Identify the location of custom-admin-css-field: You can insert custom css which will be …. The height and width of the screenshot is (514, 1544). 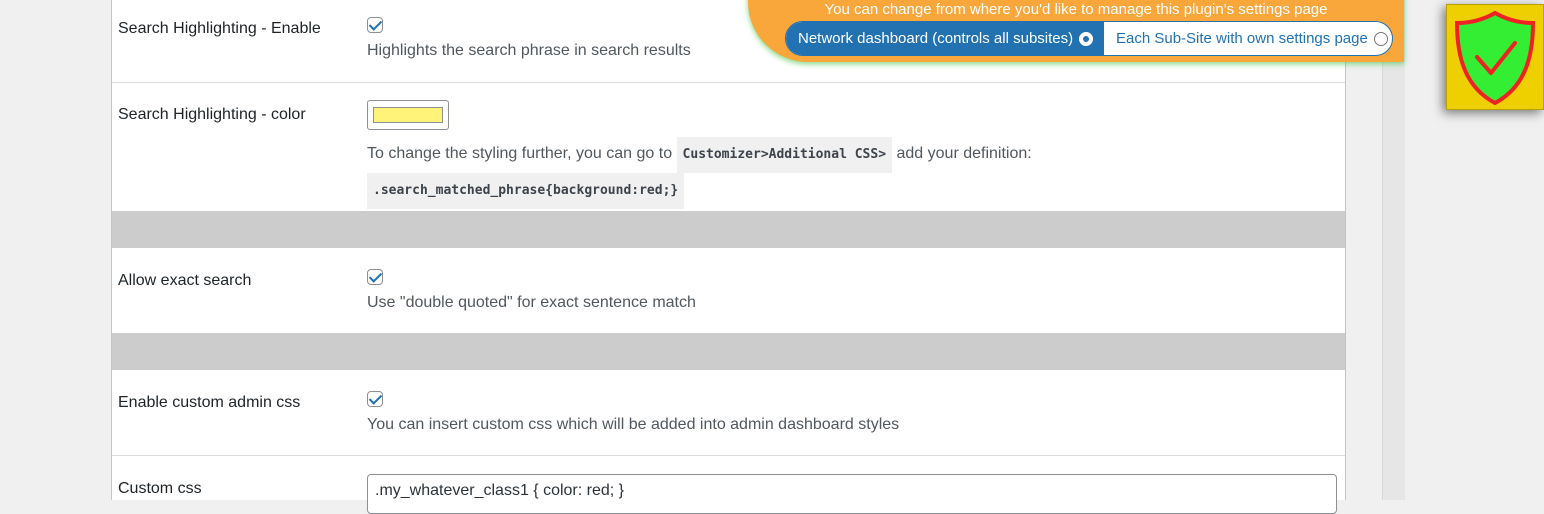
(852, 412).